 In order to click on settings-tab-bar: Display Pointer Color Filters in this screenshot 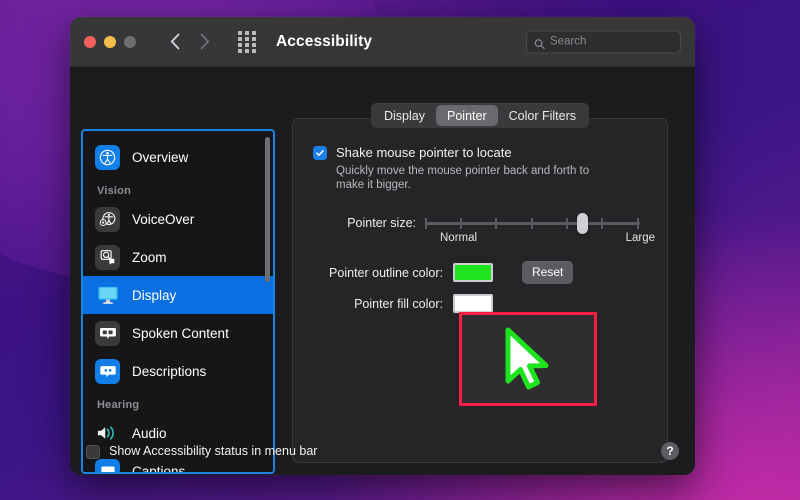, I will do `click(480, 115)`.